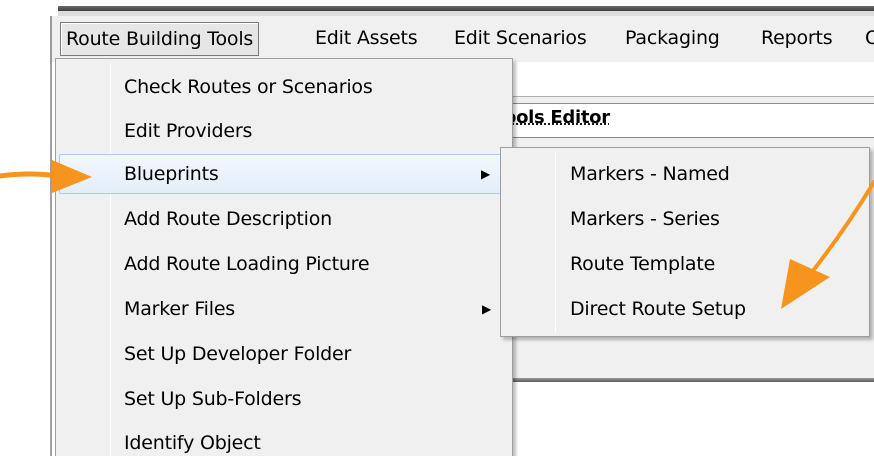 The width and height of the screenshot is (874, 456). What do you see at coordinates (284, 439) in the screenshot?
I see `menu-item-identify-object: Identify Object` at bounding box center [284, 439].